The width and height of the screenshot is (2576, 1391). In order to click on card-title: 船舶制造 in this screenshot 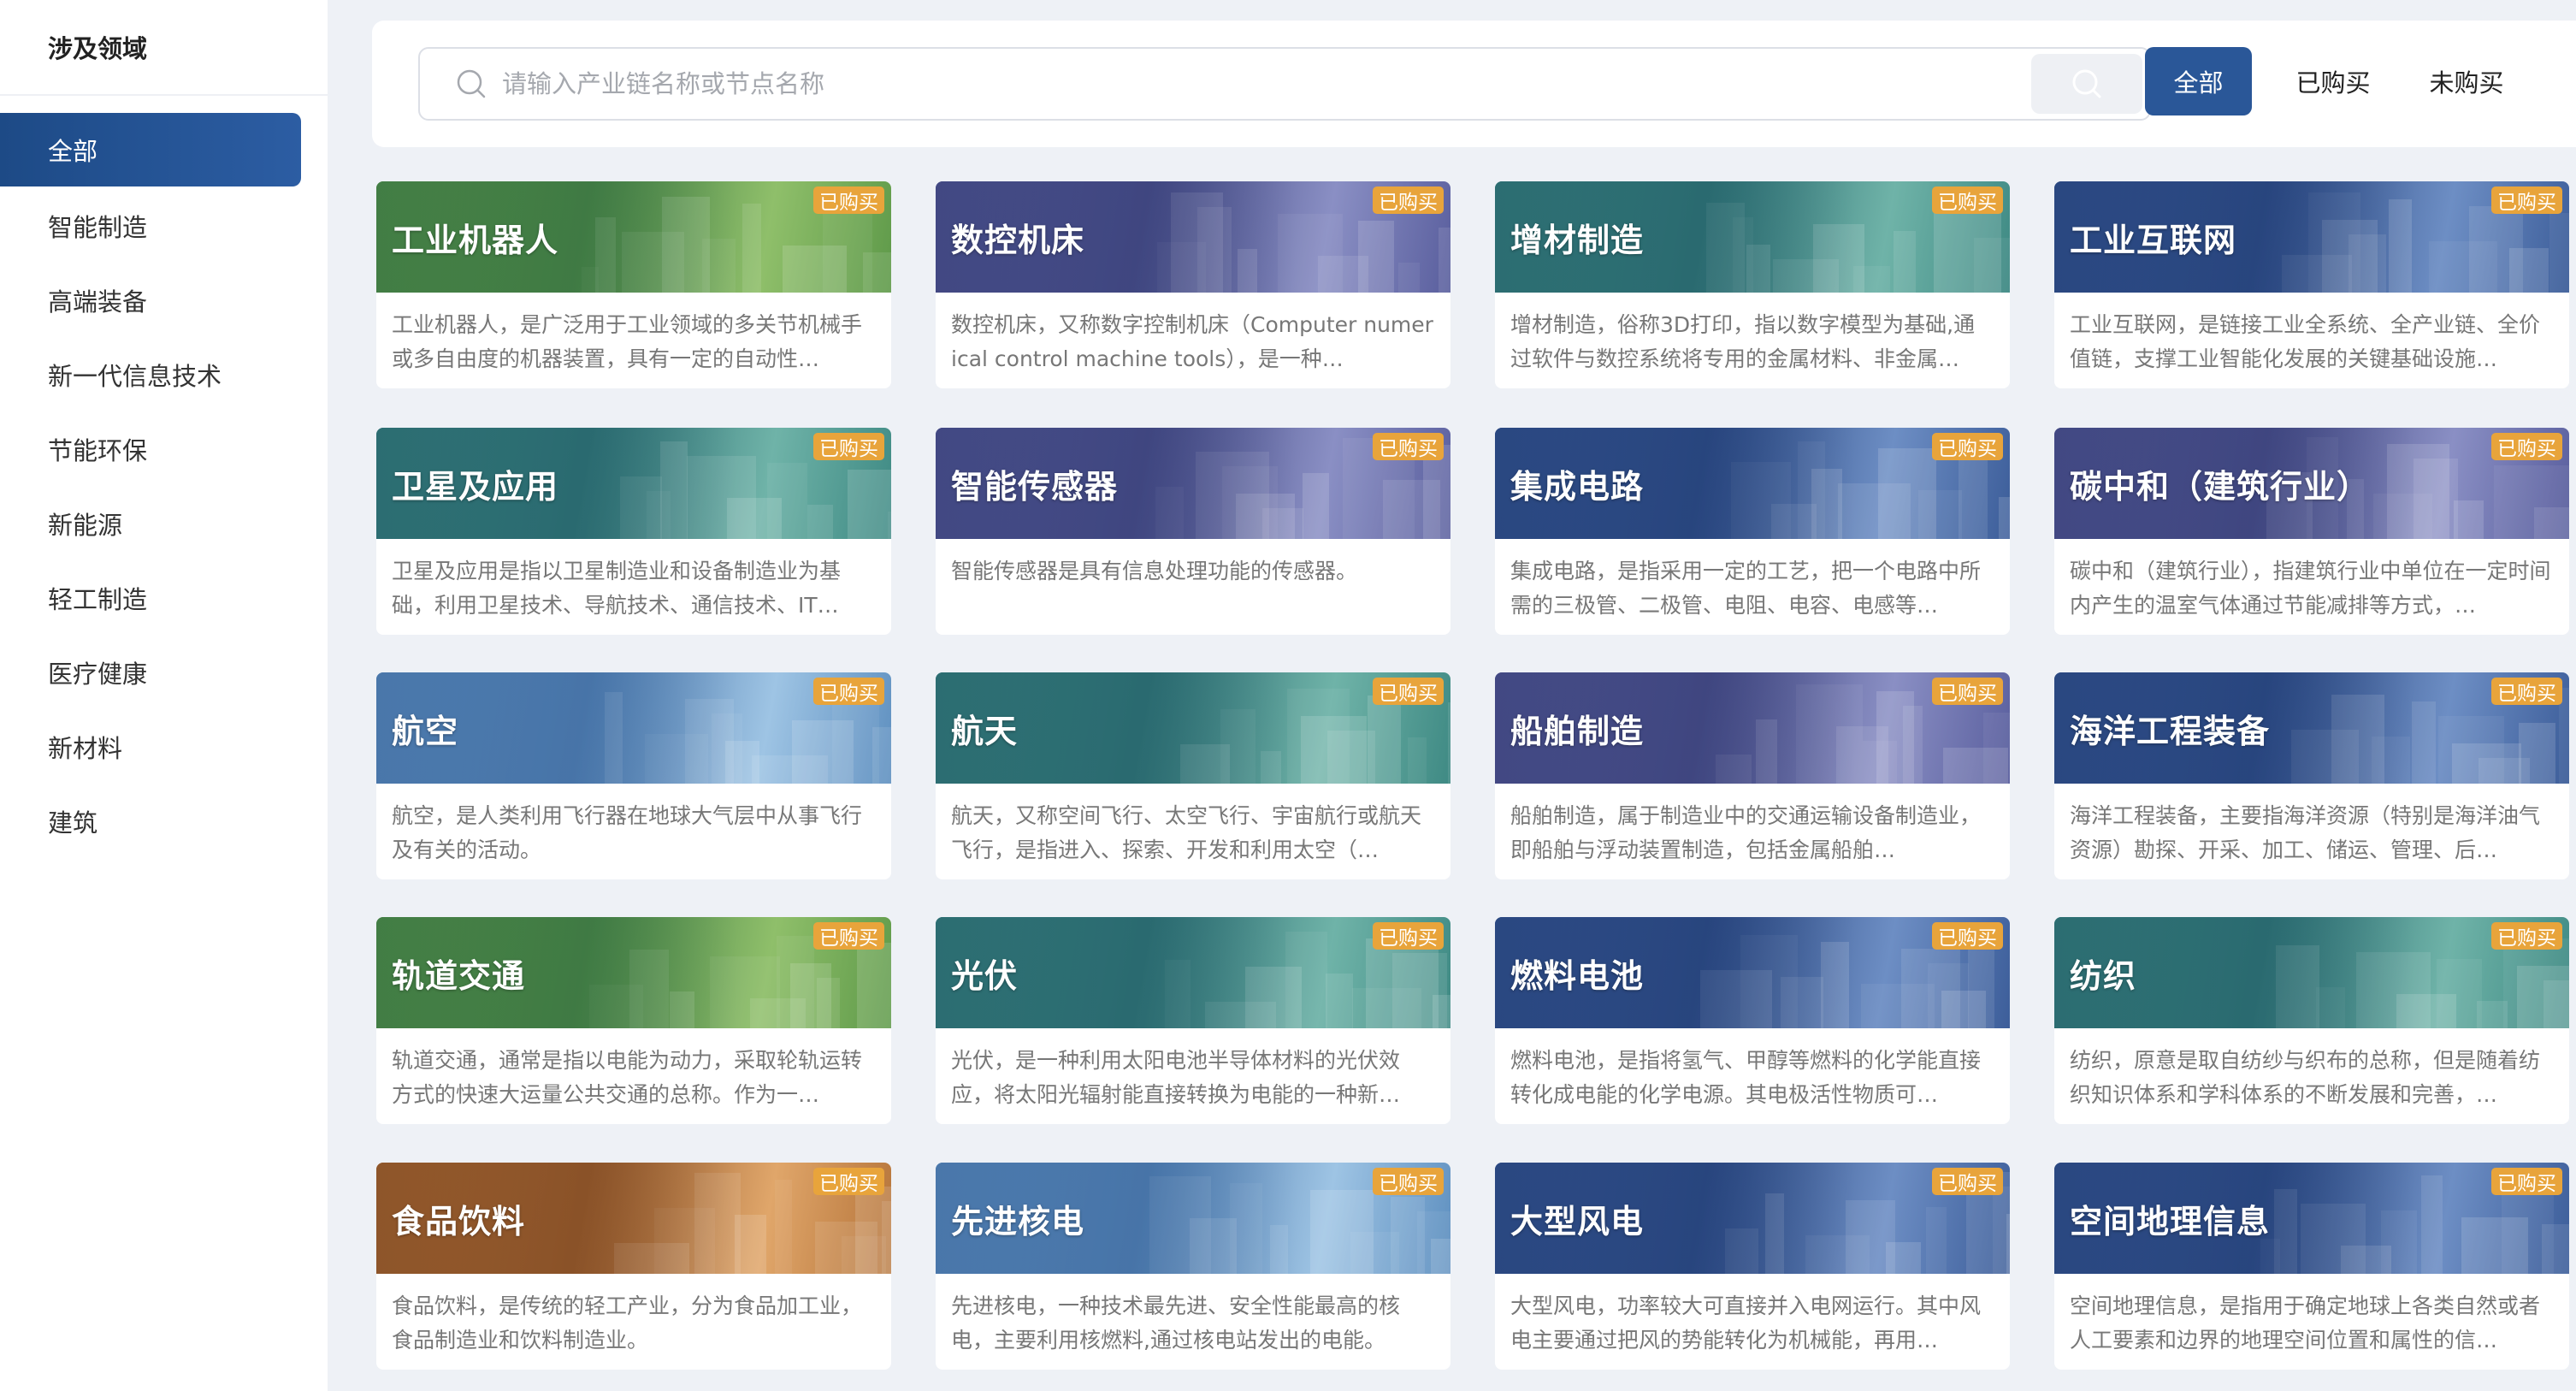, I will do `click(1577, 731)`.